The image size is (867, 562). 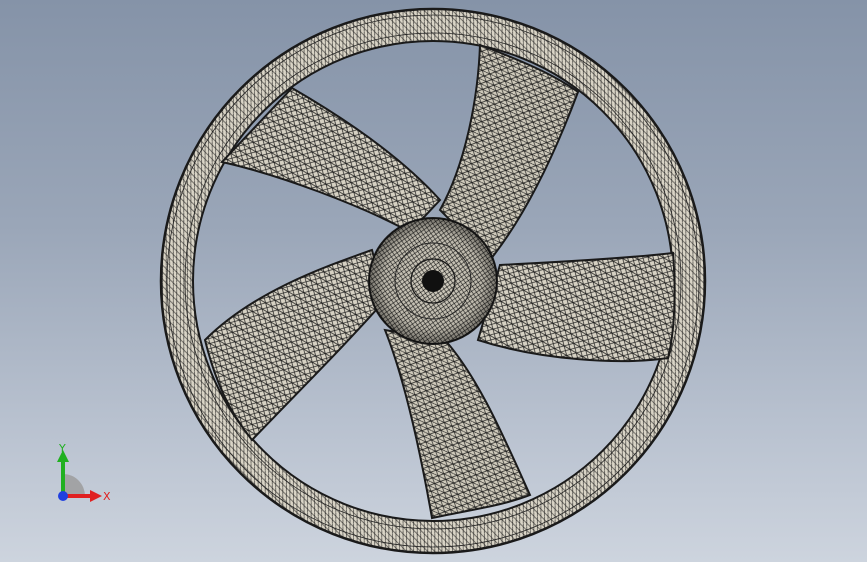 What do you see at coordinates (107, 496) in the screenshot?
I see `x-axis-label: X` at bounding box center [107, 496].